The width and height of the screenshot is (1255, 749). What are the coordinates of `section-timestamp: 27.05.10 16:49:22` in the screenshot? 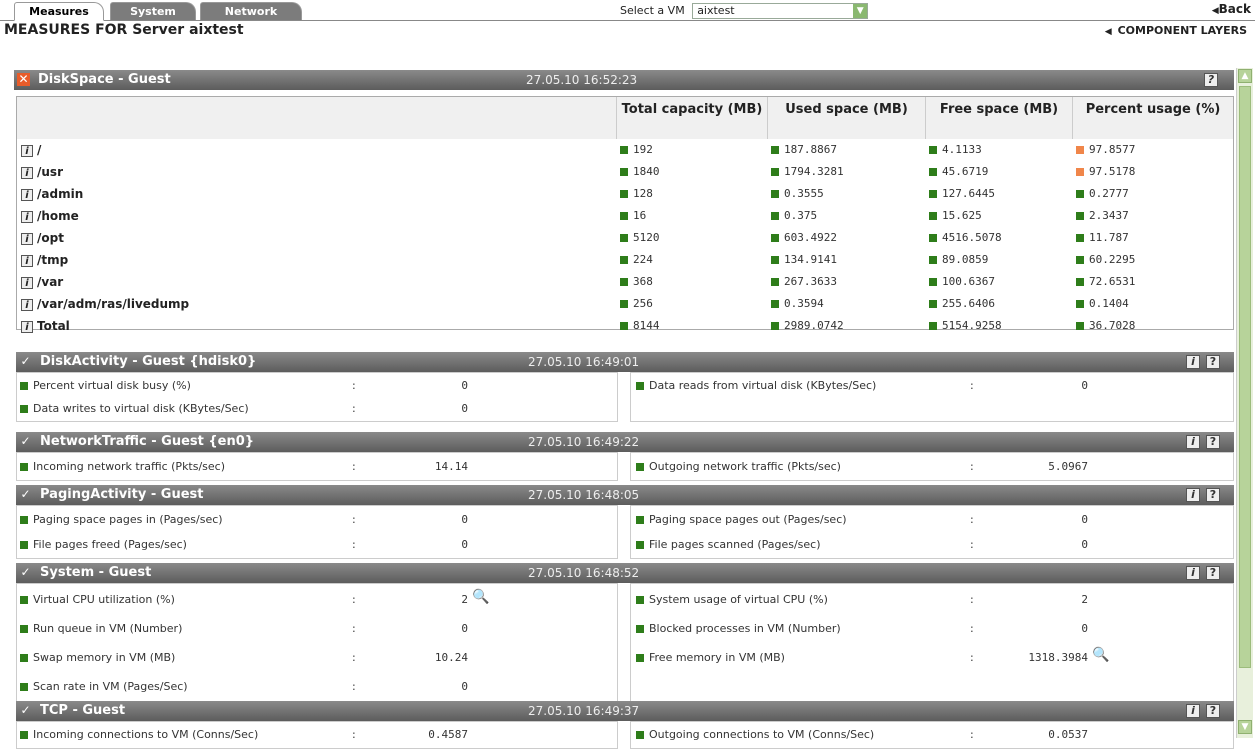 It's located at (584, 442).